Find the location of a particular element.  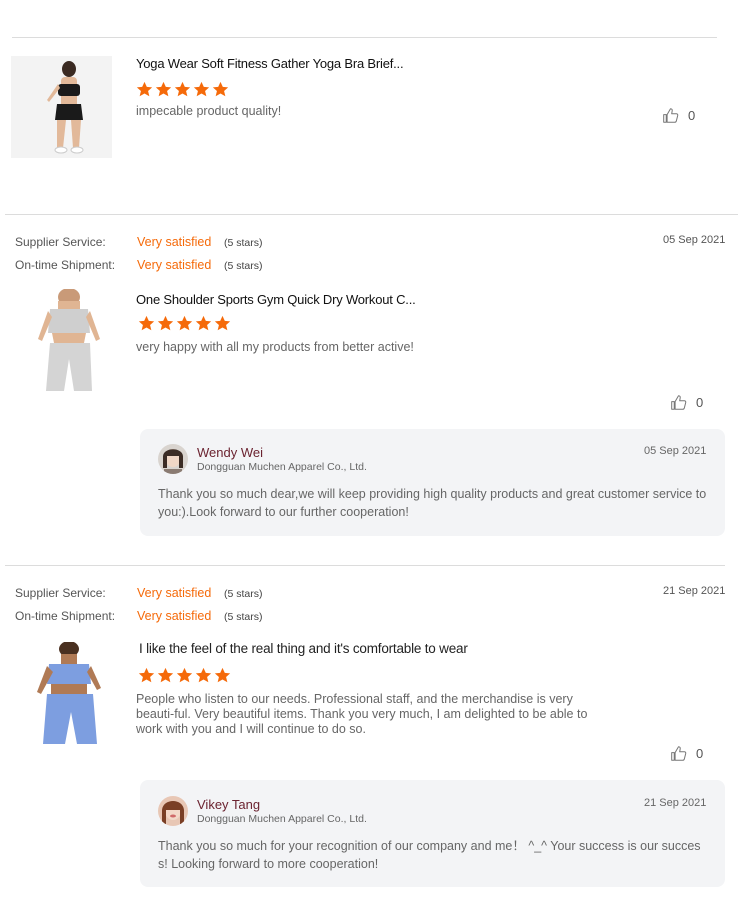

reply-author-name: Vikey Tang is located at coordinates (229, 804).